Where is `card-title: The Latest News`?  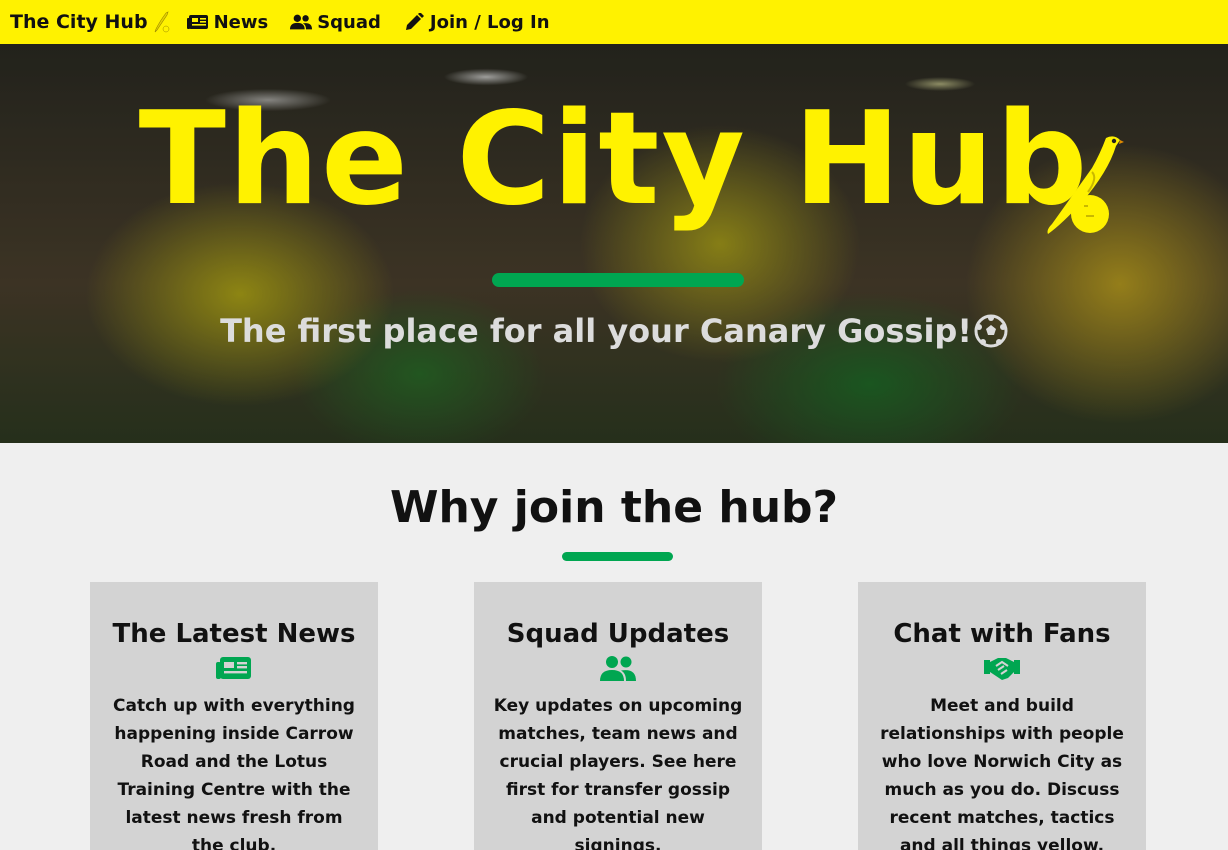 card-title: The Latest News is located at coordinates (234, 634).